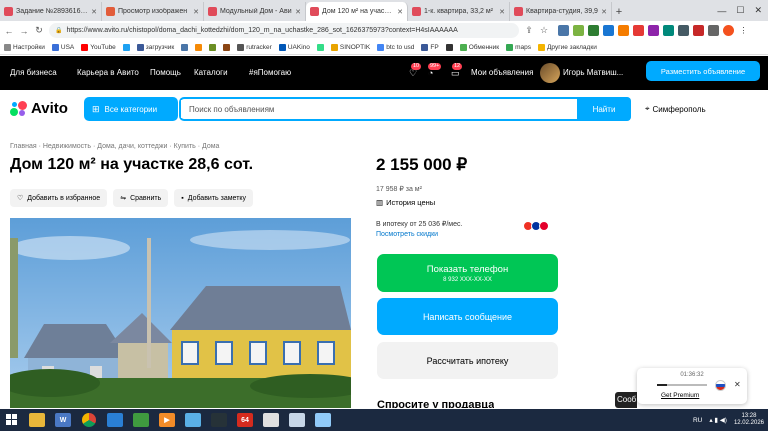 This screenshot has width=768, height=431. What do you see at coordinates (24, 31) in the screenshot?
I see `forward-arrow-icon: →` at bounding box center [24, 31].